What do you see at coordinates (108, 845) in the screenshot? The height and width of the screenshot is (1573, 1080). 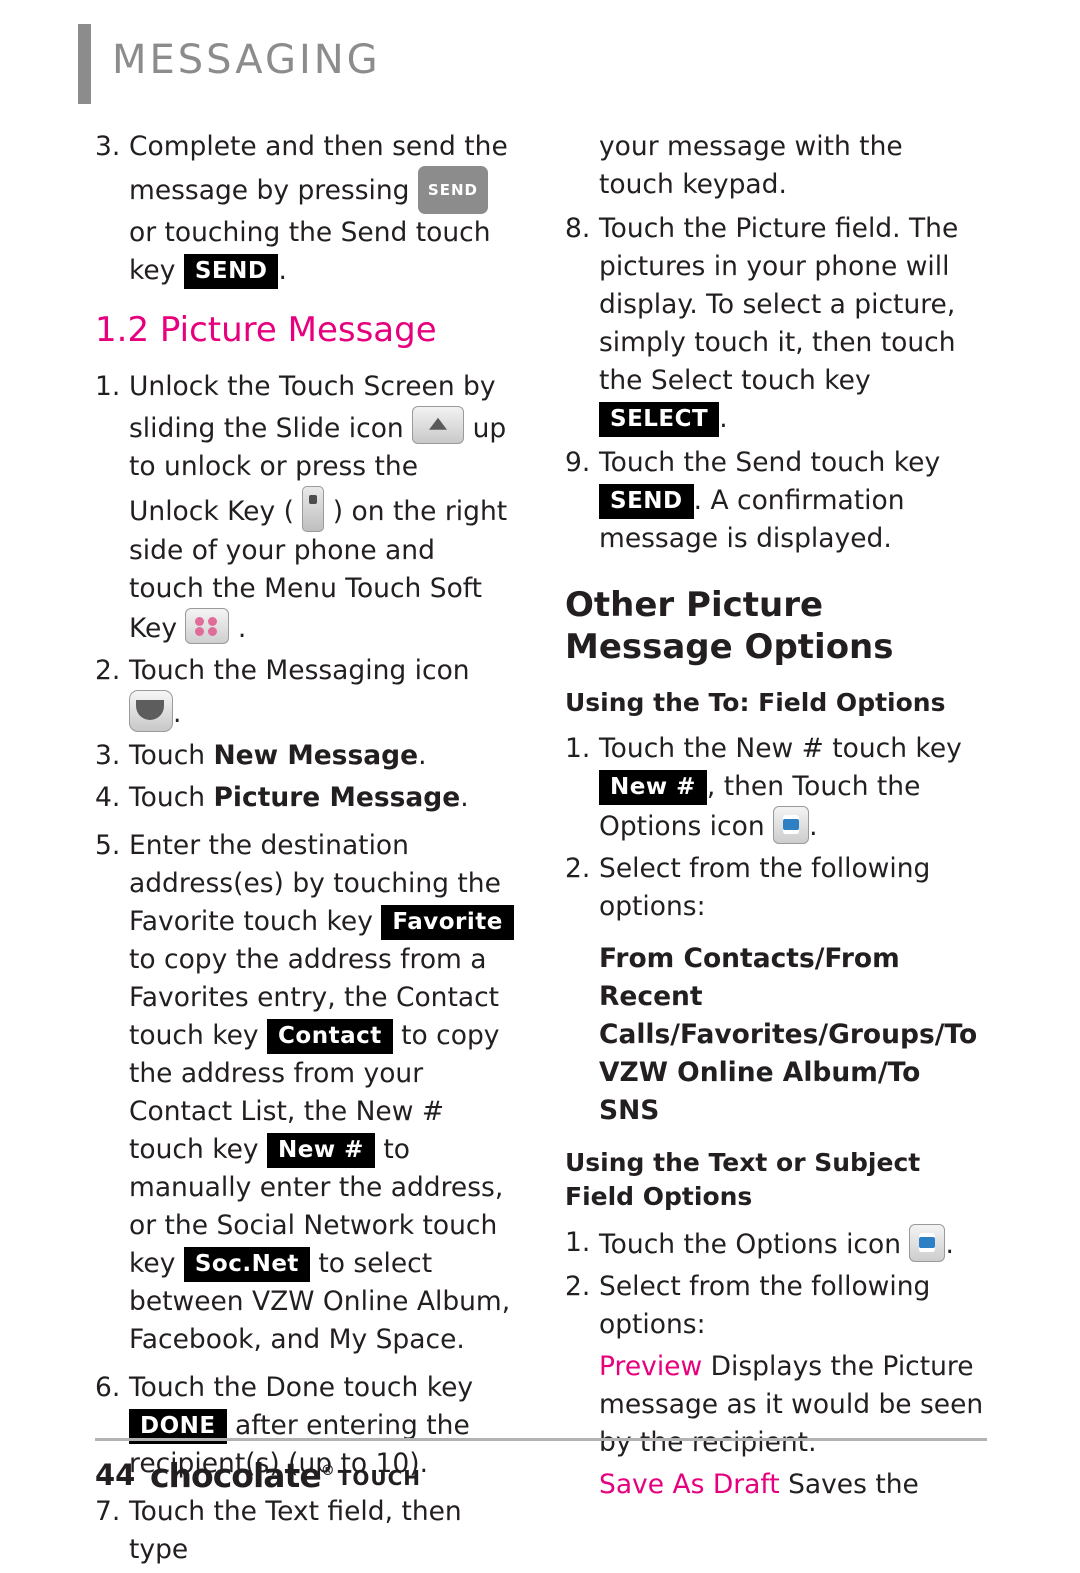 I see `step-number: 5.` at bounding box center [108, 845].